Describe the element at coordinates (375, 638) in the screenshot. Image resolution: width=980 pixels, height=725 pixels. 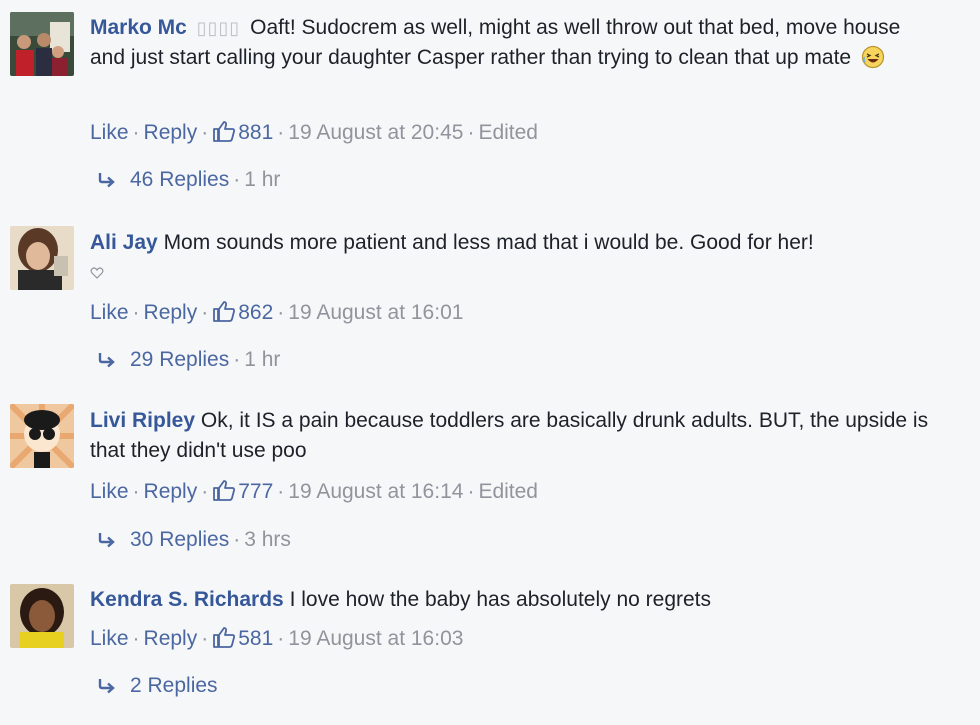
I see `timestamp: 19 August at 16:03` at that location.